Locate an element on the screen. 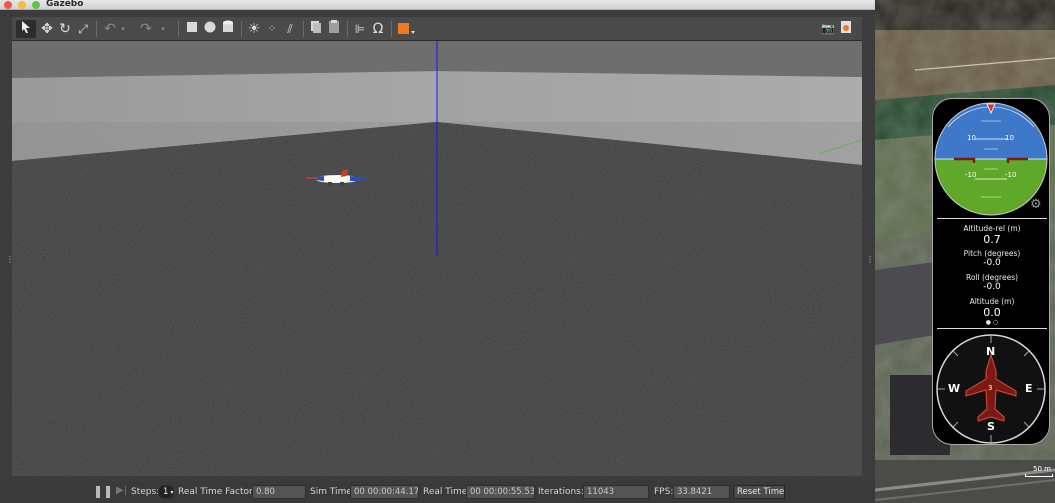  left-panel-handle: ⋮ is located at coordinates (10, 261).